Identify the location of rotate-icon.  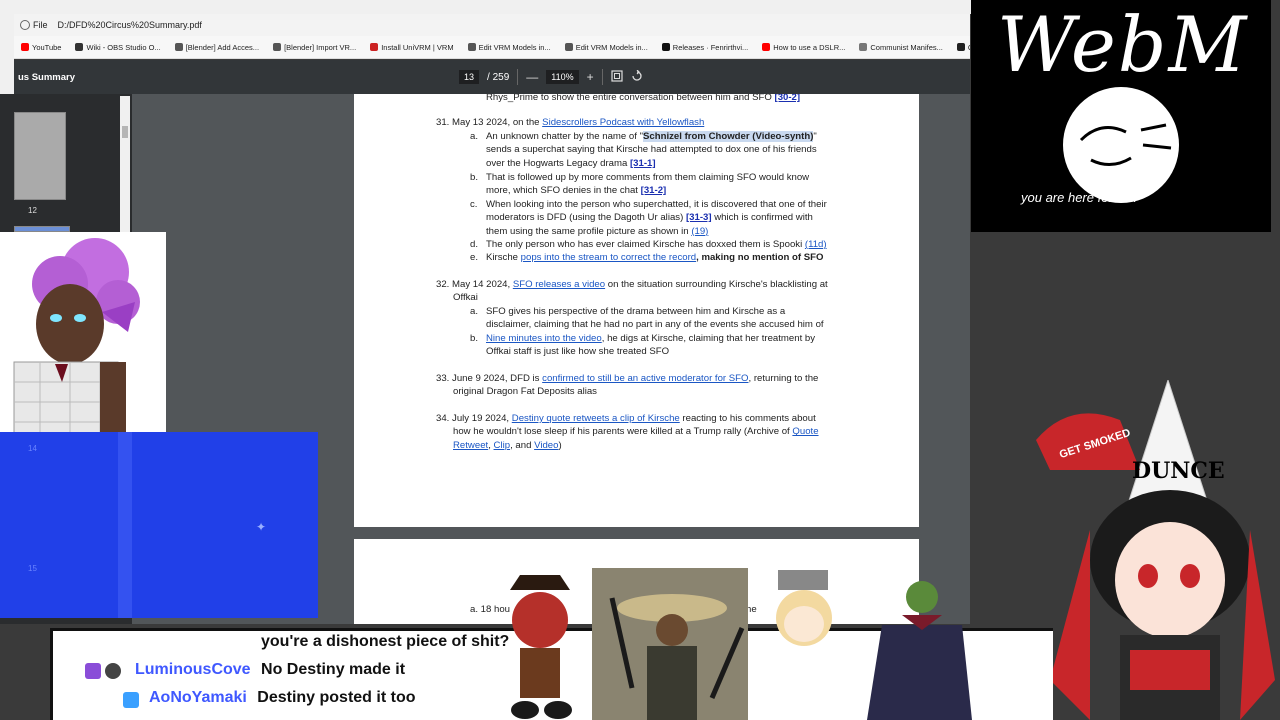
(637, 77).